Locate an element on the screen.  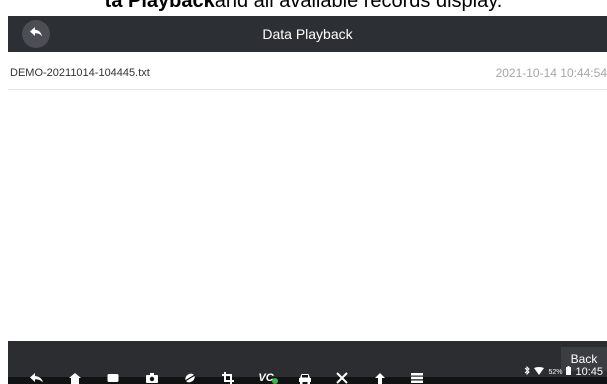
camera-icon is located at coordinates (152, 377).